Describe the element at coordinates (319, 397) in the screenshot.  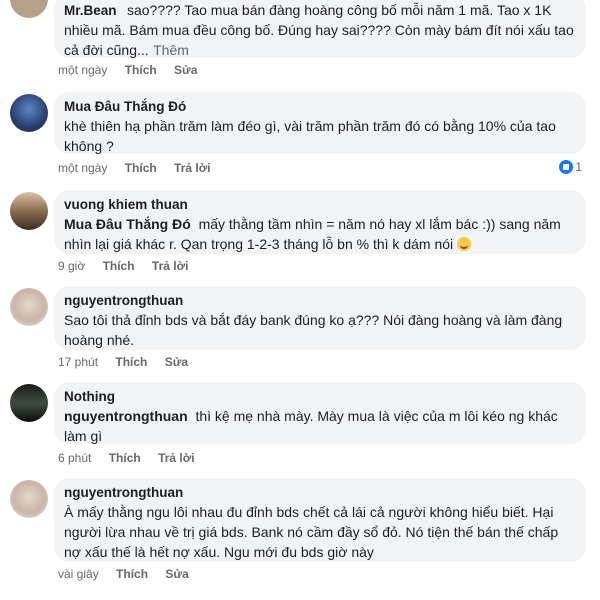
I see `comment-author: Nothing` at that location.